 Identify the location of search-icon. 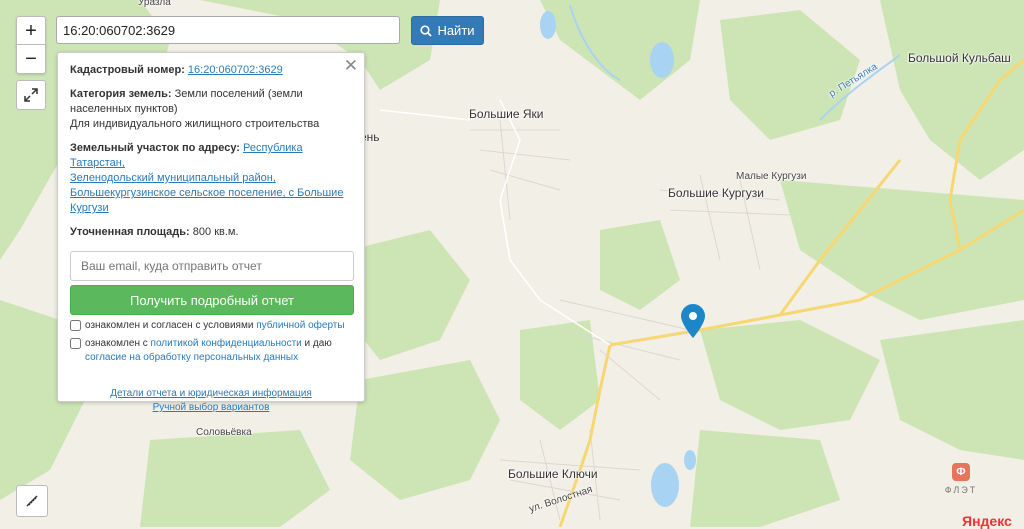
(426, 30).